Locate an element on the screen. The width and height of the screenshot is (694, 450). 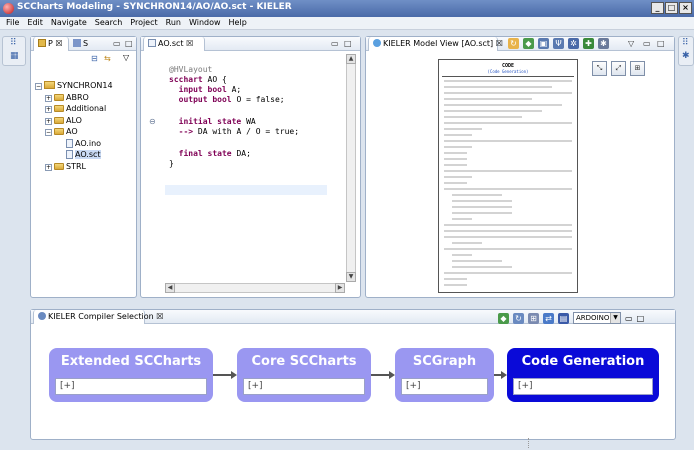
tree-row-folder: + STRL is located at coordinates (83, 168).